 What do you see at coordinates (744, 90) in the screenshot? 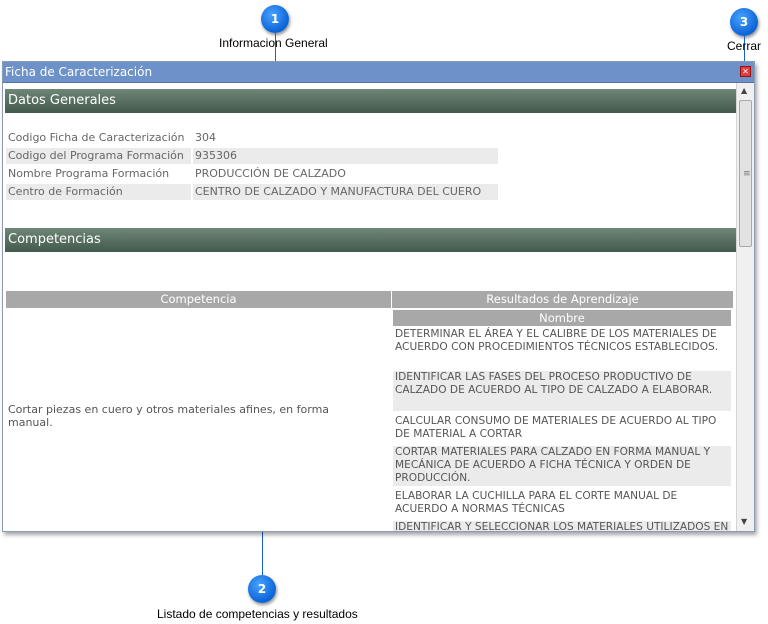
I see `scroll-up-icon: ▲` at bounding box center [744, 90].